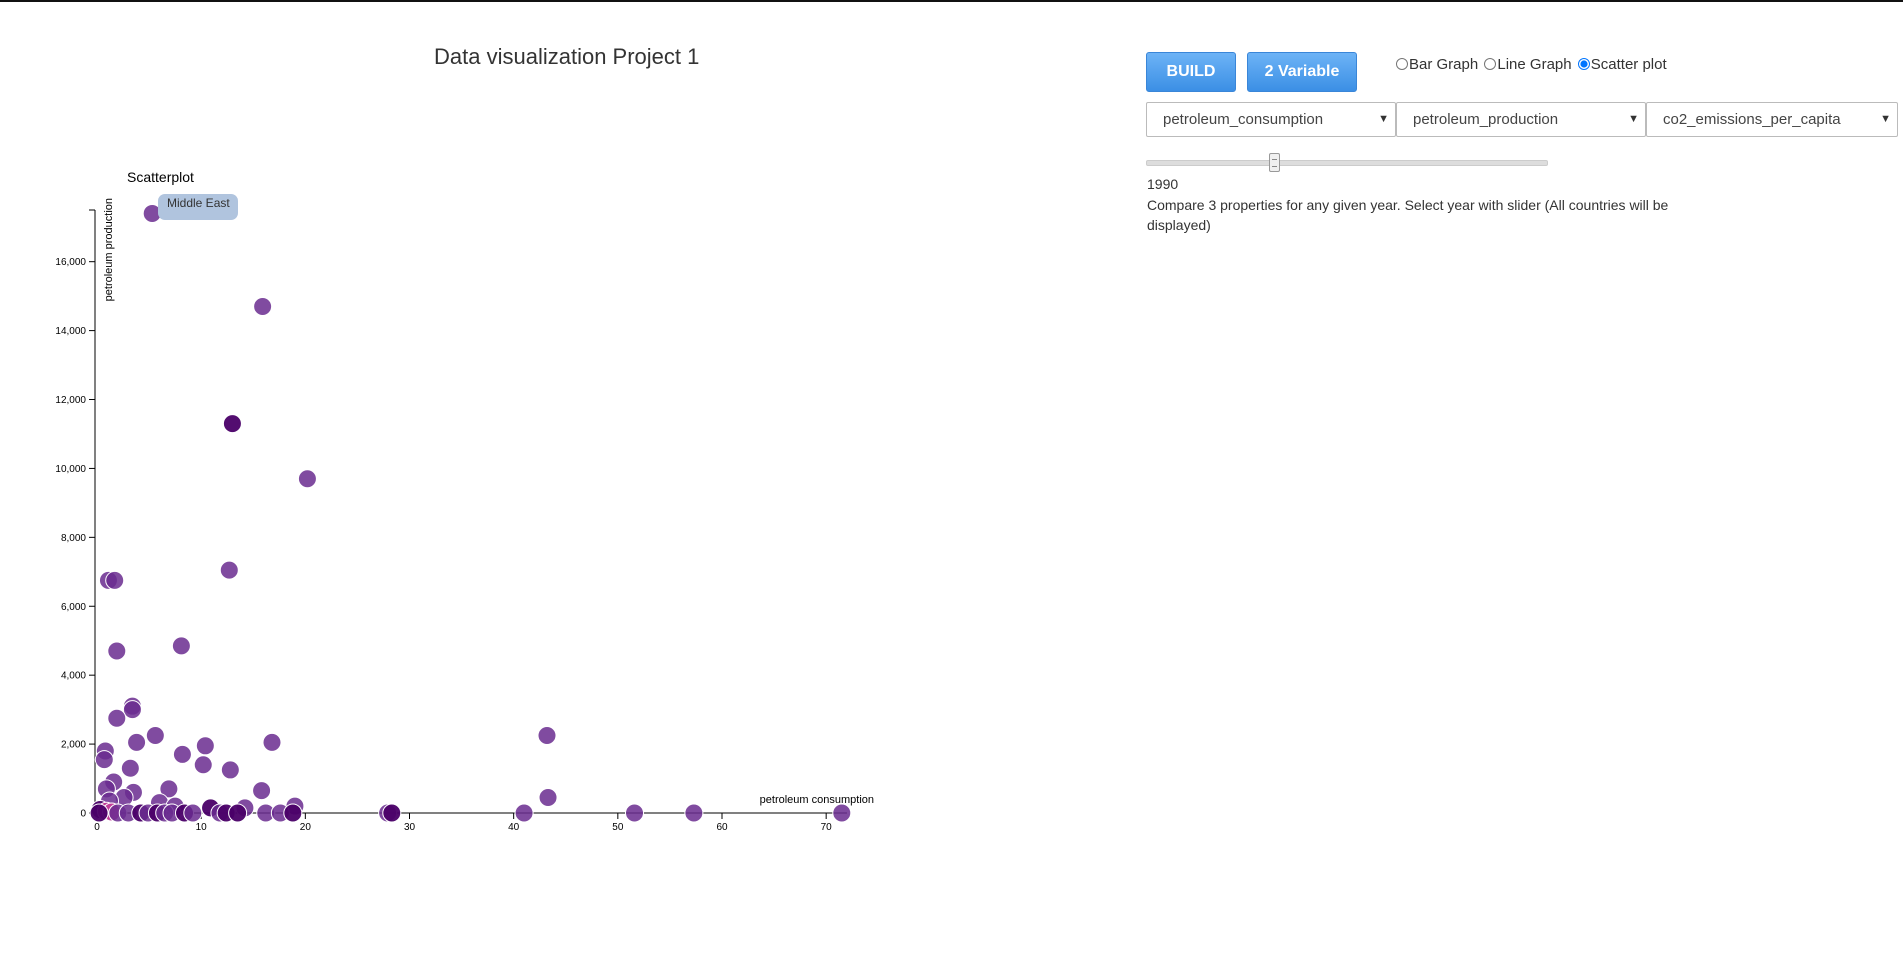 This screenshot has width=1903, height=967. I want to click on y-tick-label: 16,000, so click(70, 262).